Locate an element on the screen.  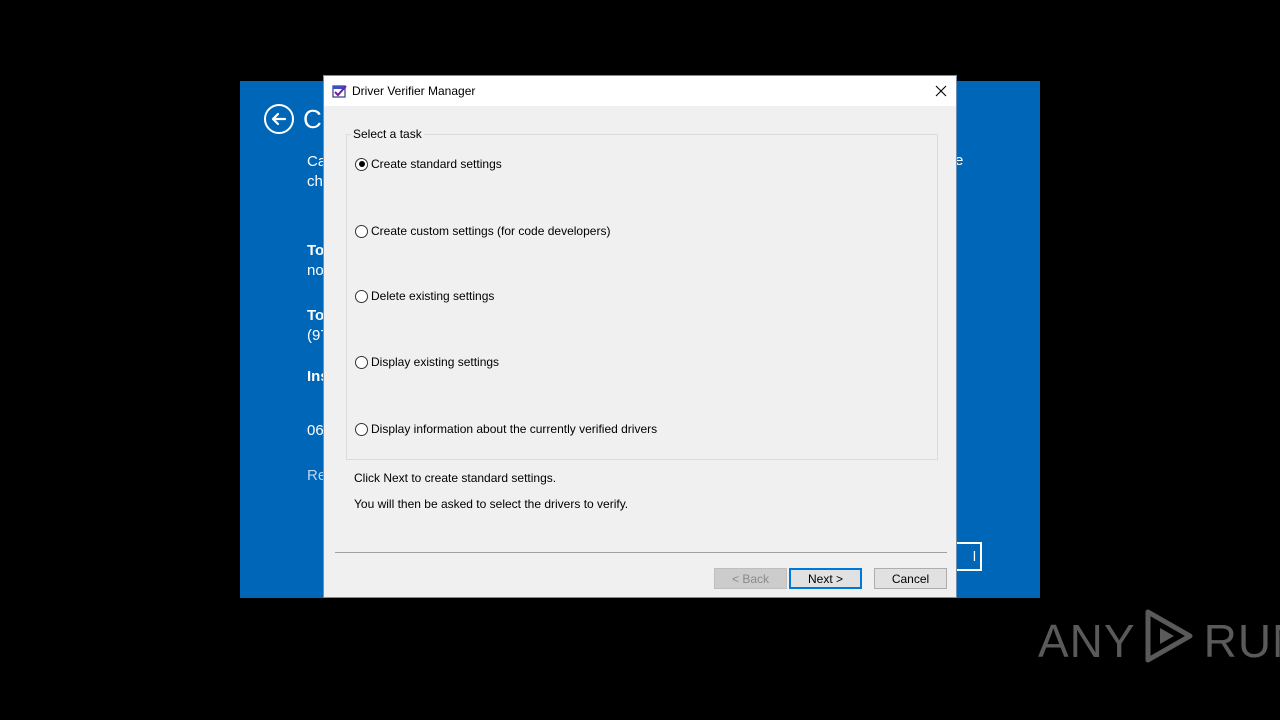
info-text: Click Next to create standard settings. is located at coordinates (455, 478).